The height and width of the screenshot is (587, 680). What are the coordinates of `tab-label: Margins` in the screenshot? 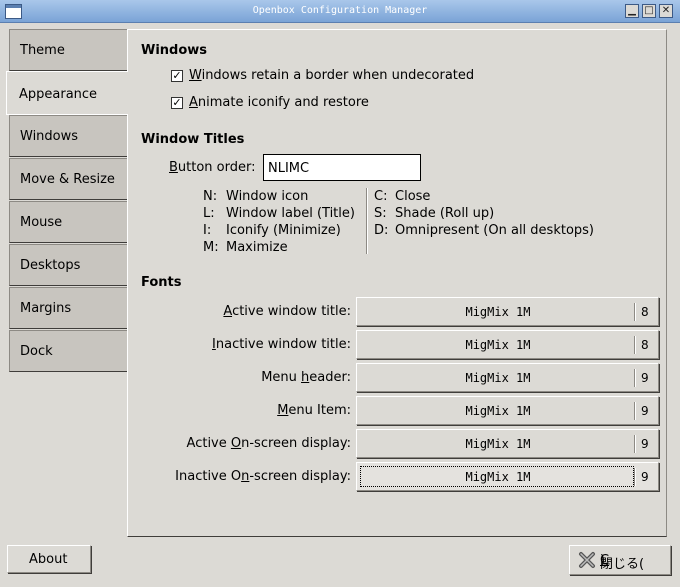 It's located at (46, 308).